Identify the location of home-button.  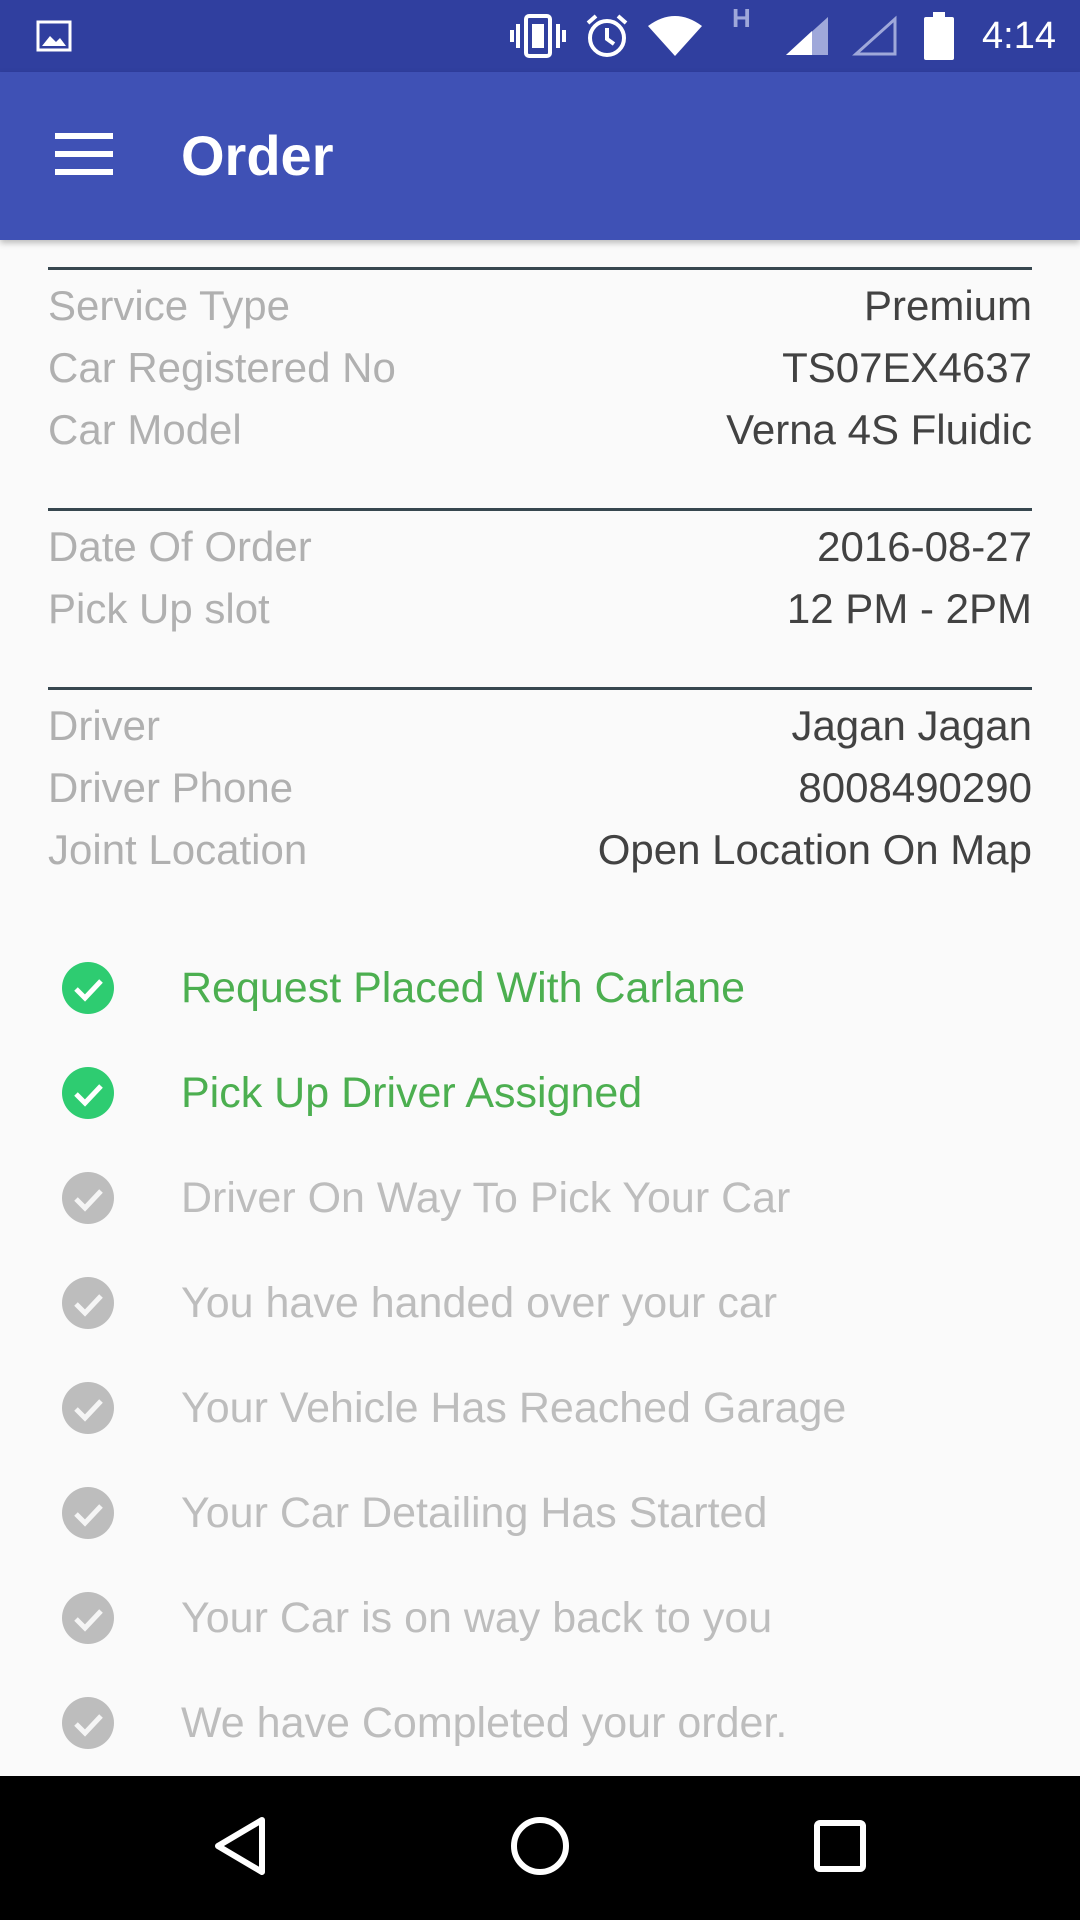
(540, 1848).